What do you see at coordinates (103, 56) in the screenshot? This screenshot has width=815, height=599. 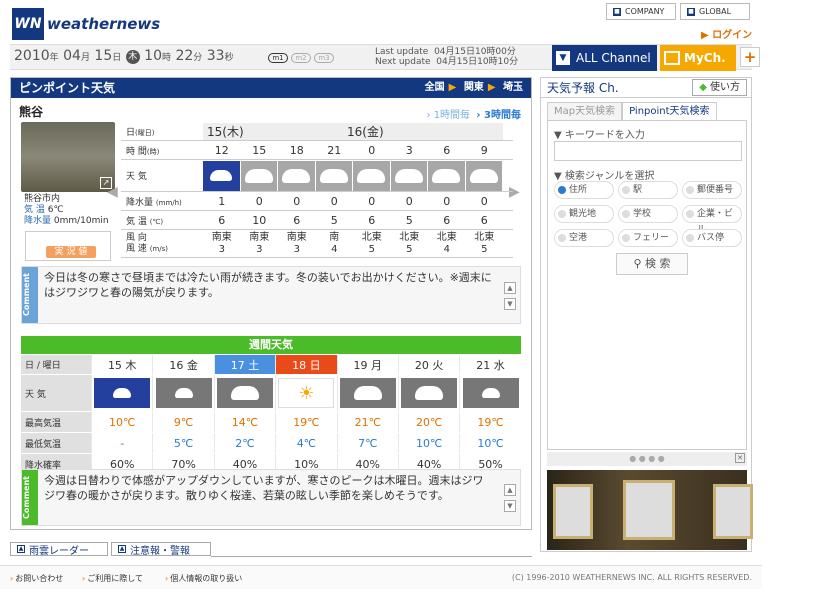 I see `day: 15` at bounding box center [103, 56].